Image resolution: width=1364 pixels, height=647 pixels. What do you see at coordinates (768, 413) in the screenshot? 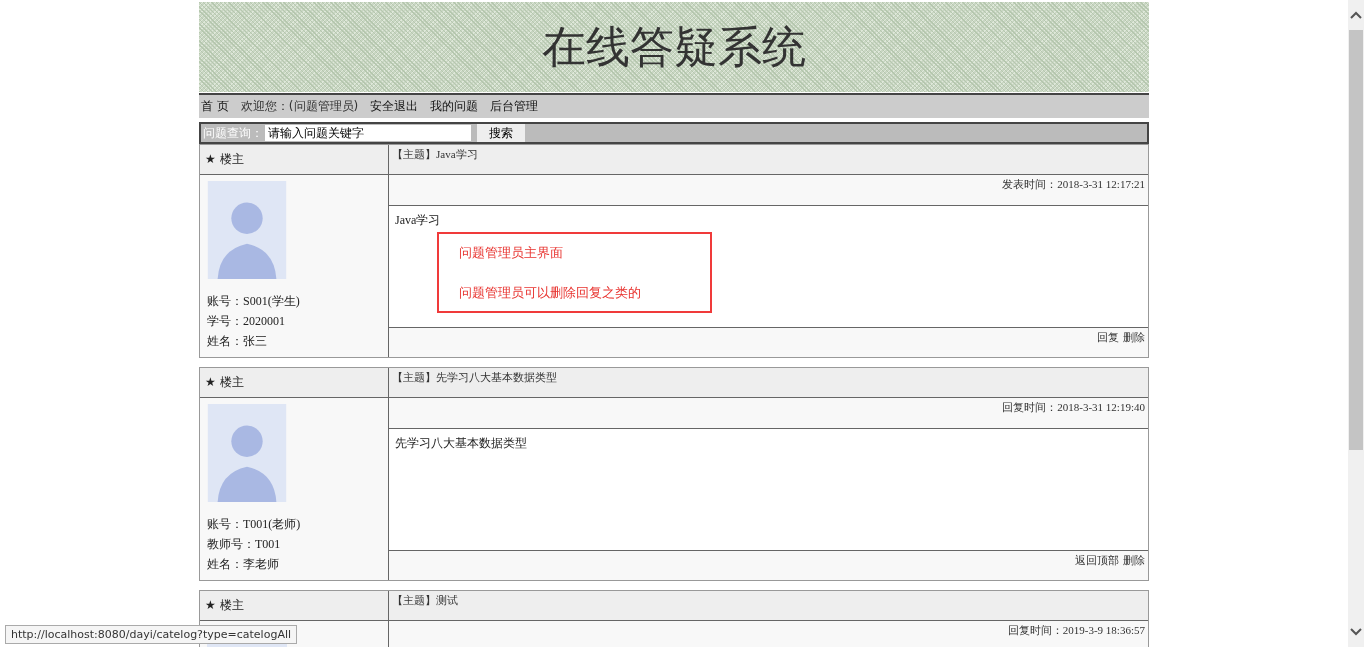
I see `time-row: 回复时间：2018-3-31 12:19:40` at bounding box center [768, 413].